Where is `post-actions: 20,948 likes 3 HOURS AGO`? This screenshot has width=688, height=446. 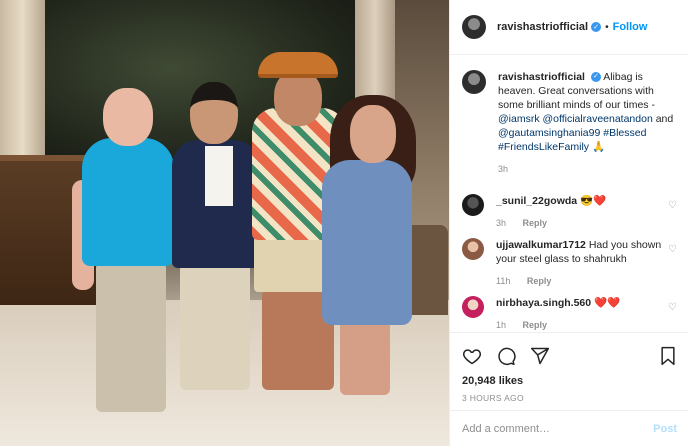 post-actions: 20,948 likes 3 HOURS AGO is located at coordinates (569, 367).